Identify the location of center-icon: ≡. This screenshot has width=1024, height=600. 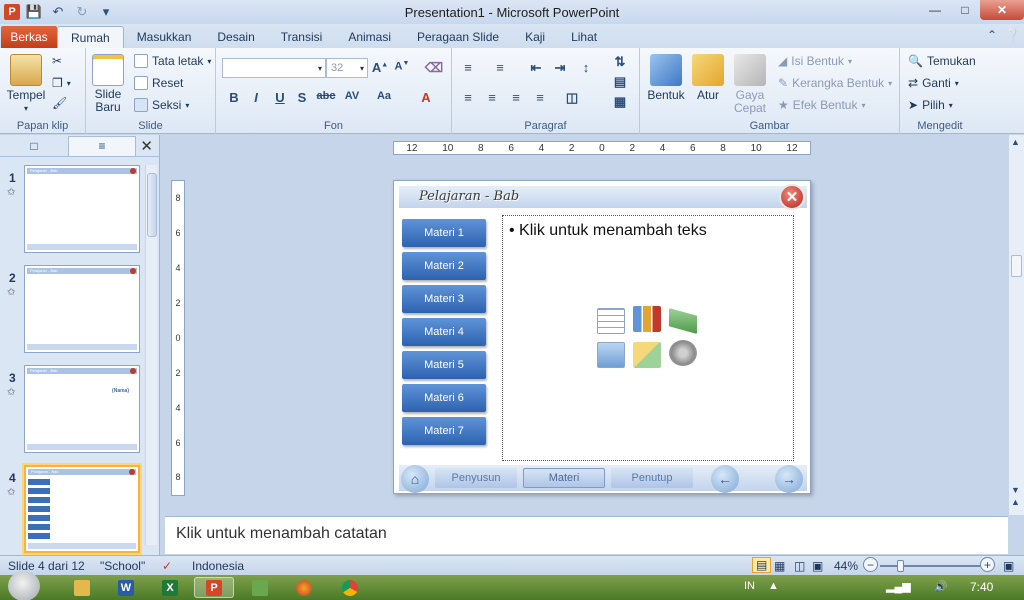
(492, 97).